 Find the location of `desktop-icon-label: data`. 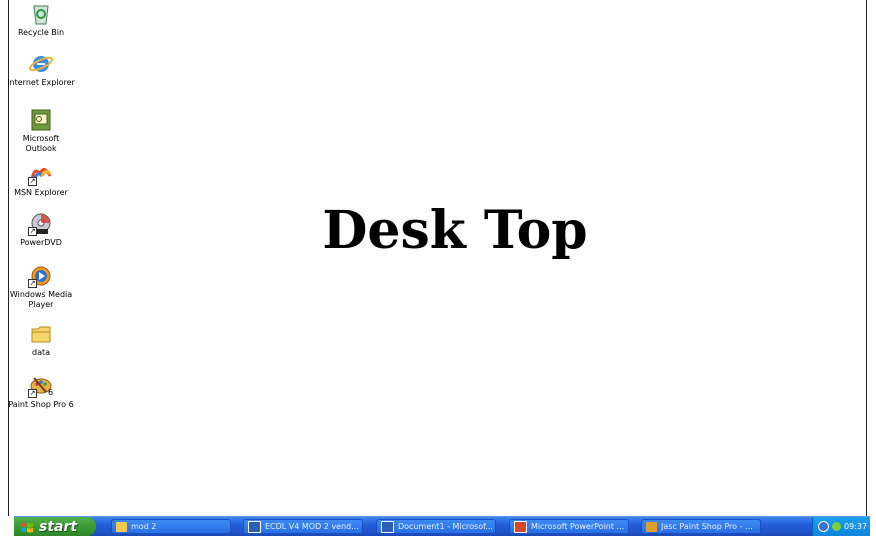

desktop-icon-label: data is located at coordinates (41, 352).